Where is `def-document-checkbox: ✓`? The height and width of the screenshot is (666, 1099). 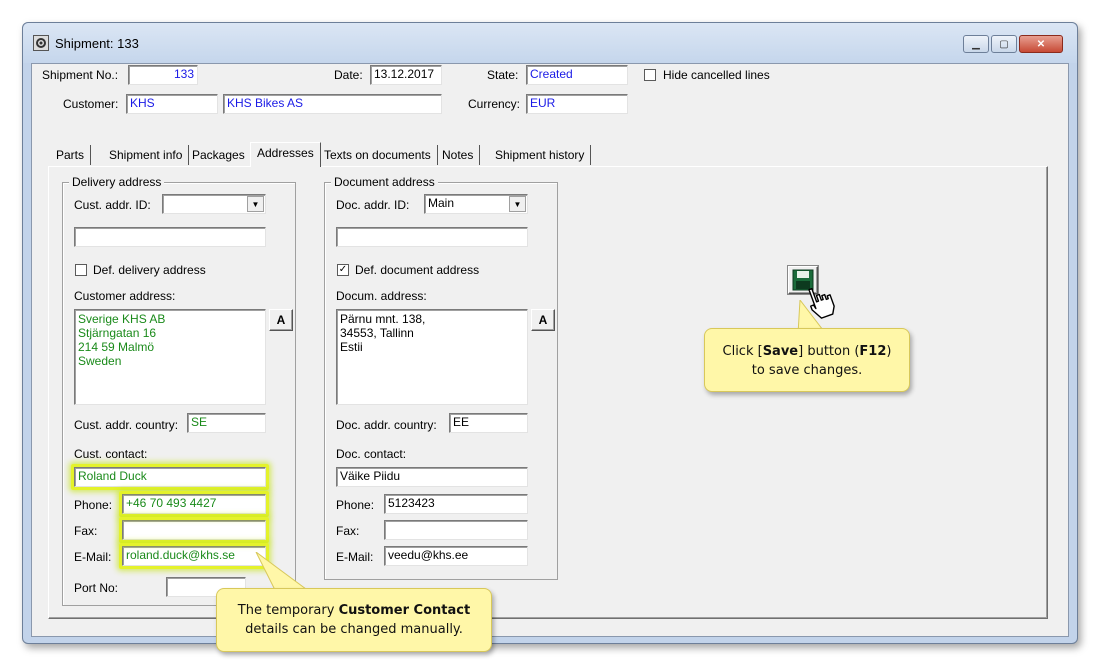 def-document-checkbox: ✓ is located at coordinates (343, 270).